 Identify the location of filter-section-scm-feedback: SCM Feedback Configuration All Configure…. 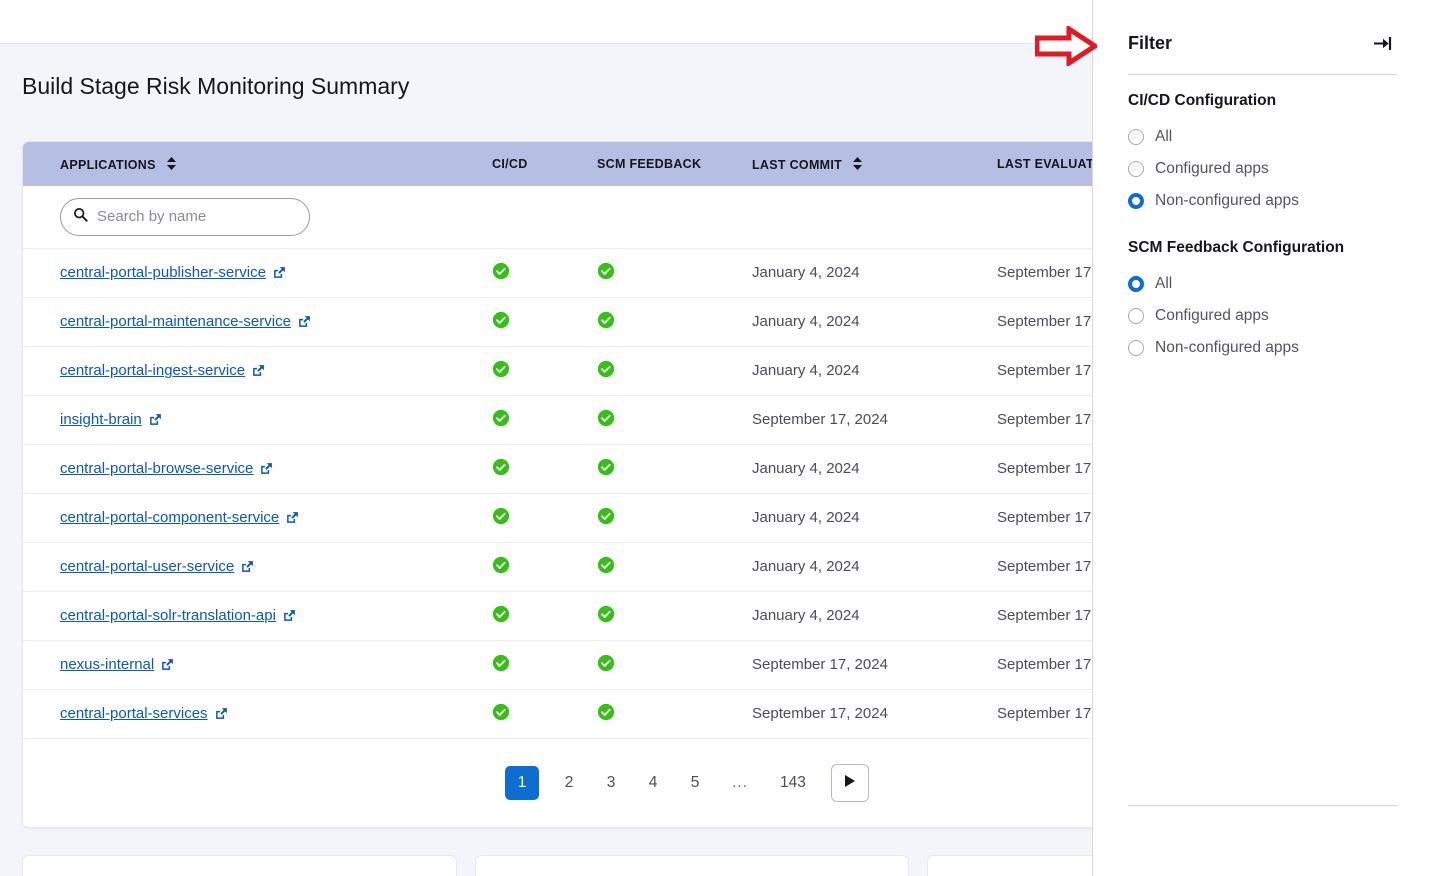
(1262, 301).